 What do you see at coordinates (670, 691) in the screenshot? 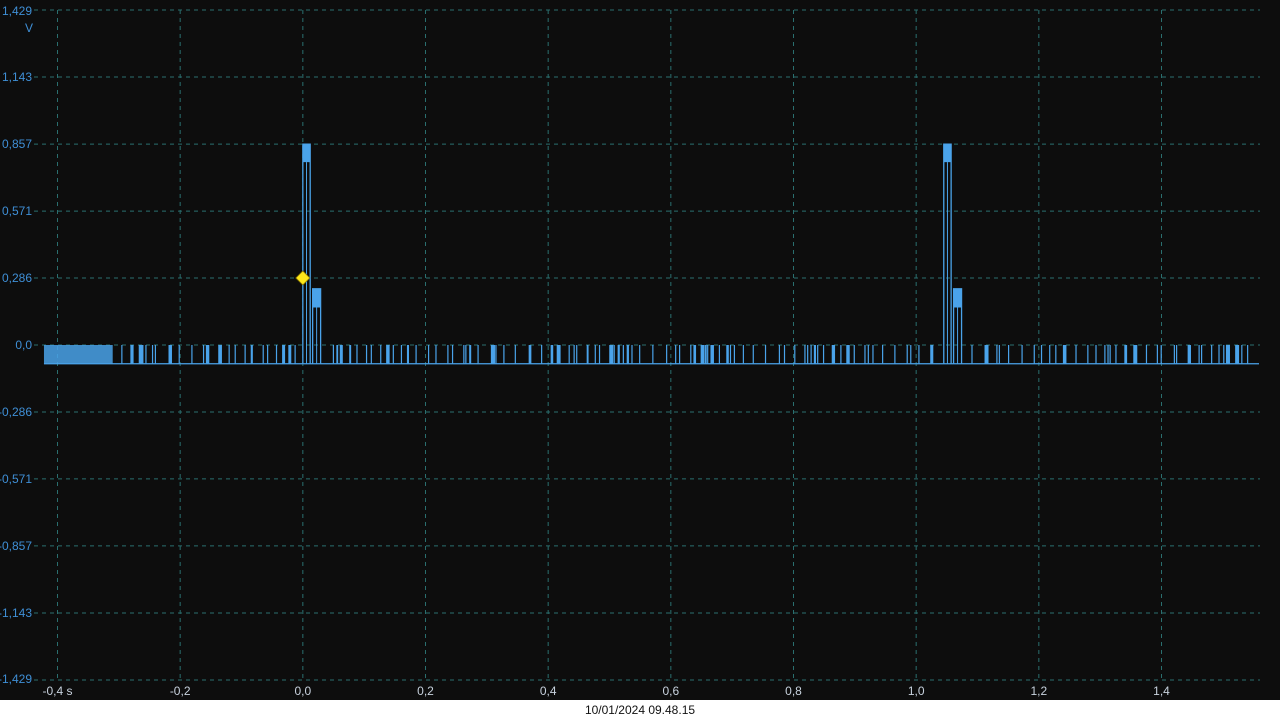
I see `x-tick-label: 0,6` at bounding box center [670, 691].